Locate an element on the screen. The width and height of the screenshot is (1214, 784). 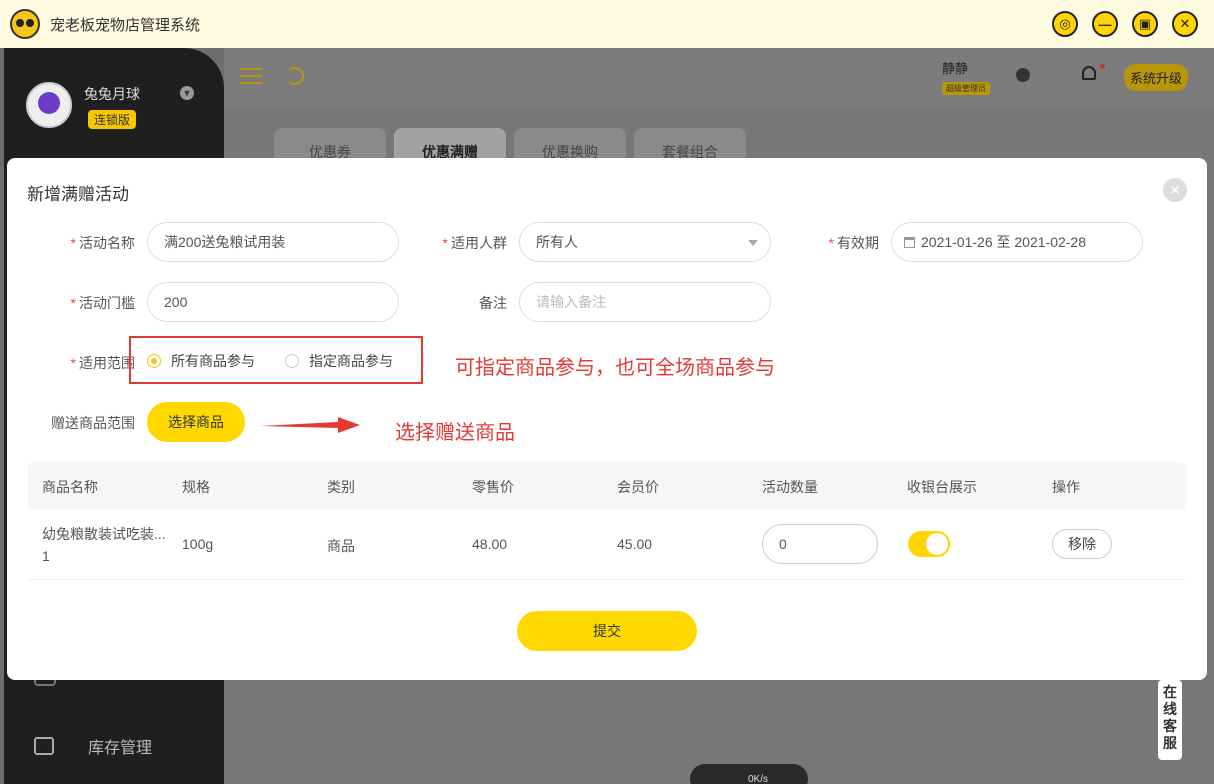
validity-value: 2021-01-26 至 2021-02-28 is located at coordinates (1004, 242).